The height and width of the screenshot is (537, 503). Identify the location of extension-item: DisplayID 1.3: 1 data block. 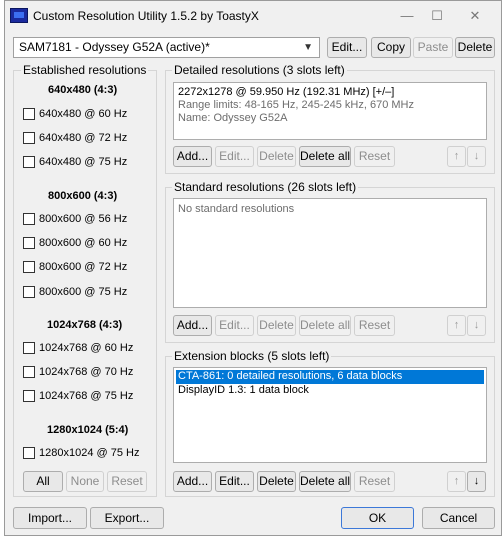
(243, 390).